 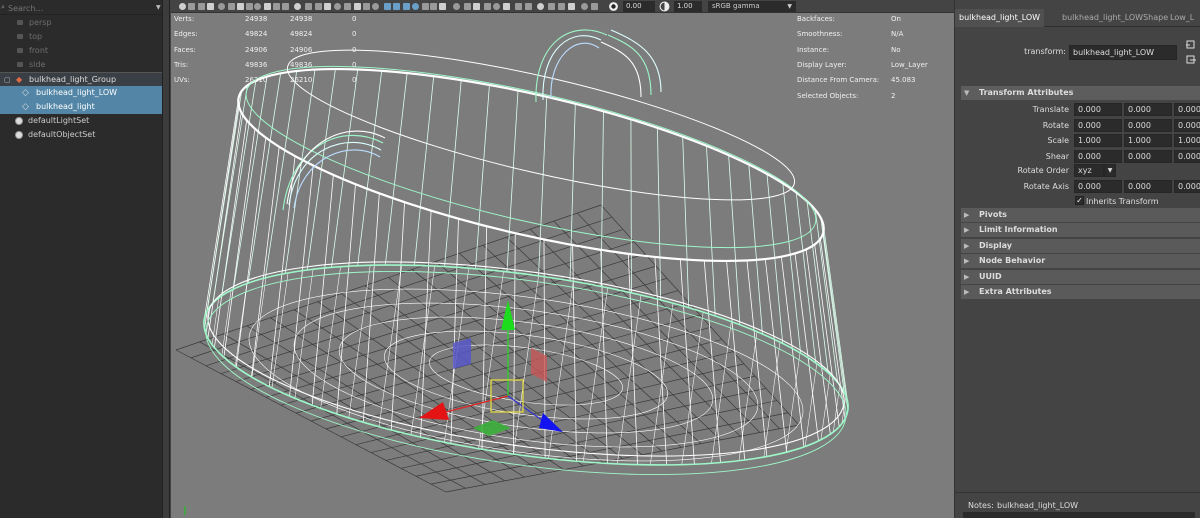 What do you see at coordinates (8, 80) in the screenshot?
I see `collapse-icon: ▢` at bounding box center [8, 80].